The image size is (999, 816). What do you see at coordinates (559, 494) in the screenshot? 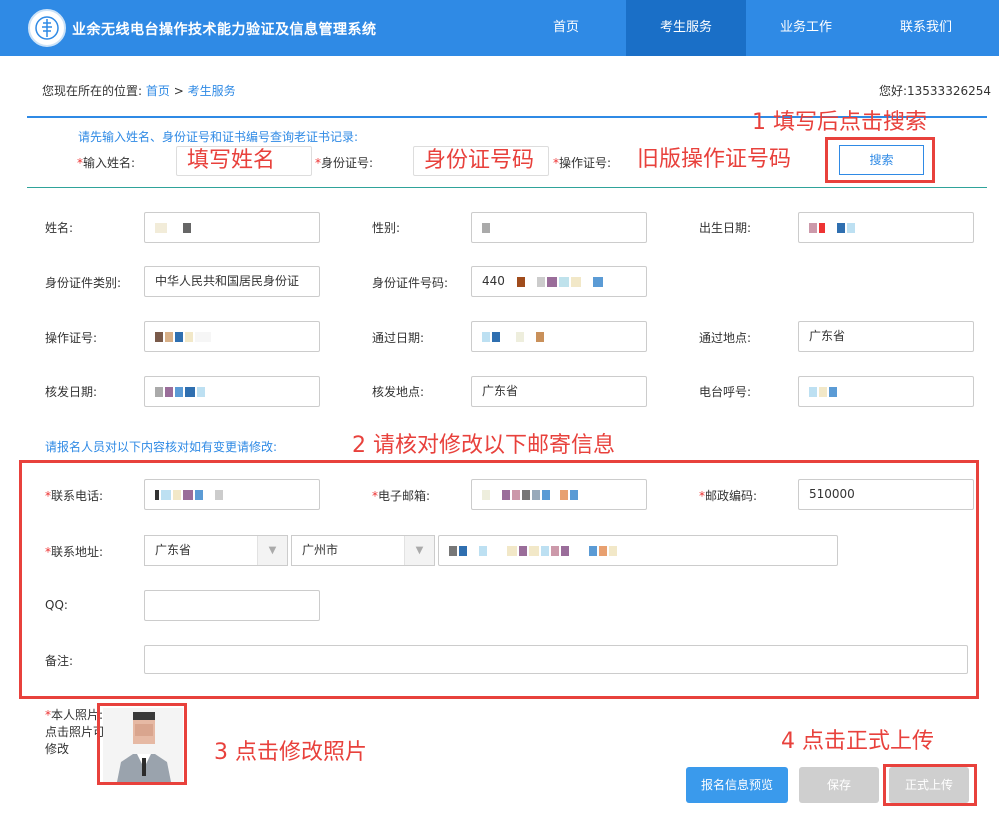
I see `email-input` at bounding box center [559, 494].